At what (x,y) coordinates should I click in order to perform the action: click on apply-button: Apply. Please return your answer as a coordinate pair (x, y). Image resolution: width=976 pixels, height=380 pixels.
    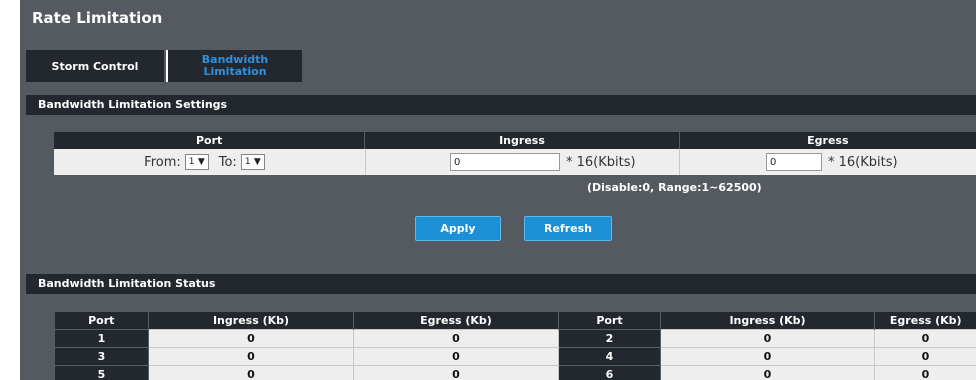
    Looking at the image, I should click on (458, 228).